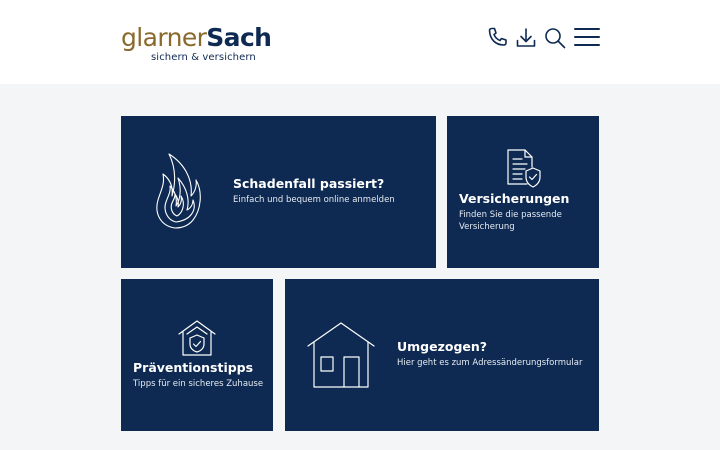 The image size is (720, 450). I want to click on card-description: Einfach und bequem online anmelden, so click(314, 200).